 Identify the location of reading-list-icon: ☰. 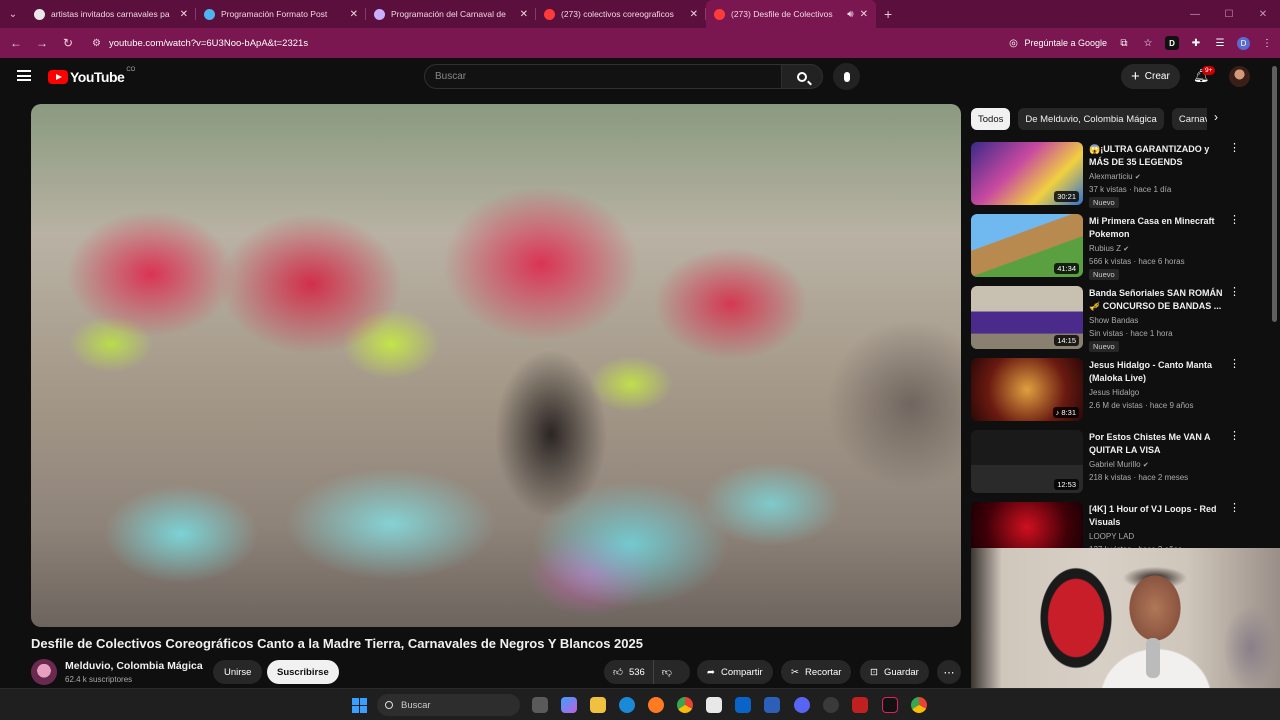
(1220, 43).